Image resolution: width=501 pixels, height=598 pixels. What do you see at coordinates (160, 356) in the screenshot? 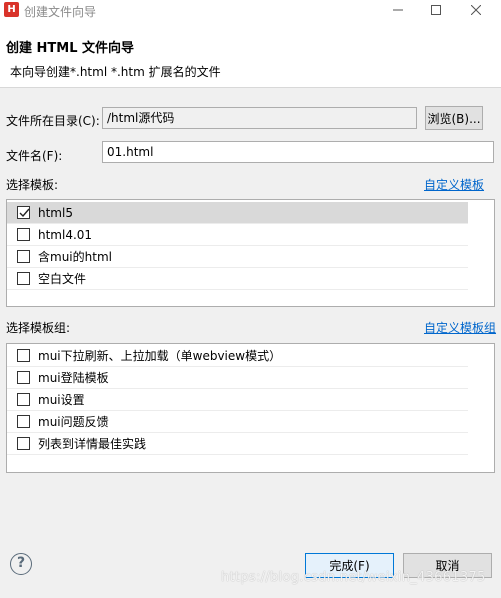
I see `list-item-label: mui下拉刷新、上拉加载（单webview模式）` at bounding box center [160, 356].